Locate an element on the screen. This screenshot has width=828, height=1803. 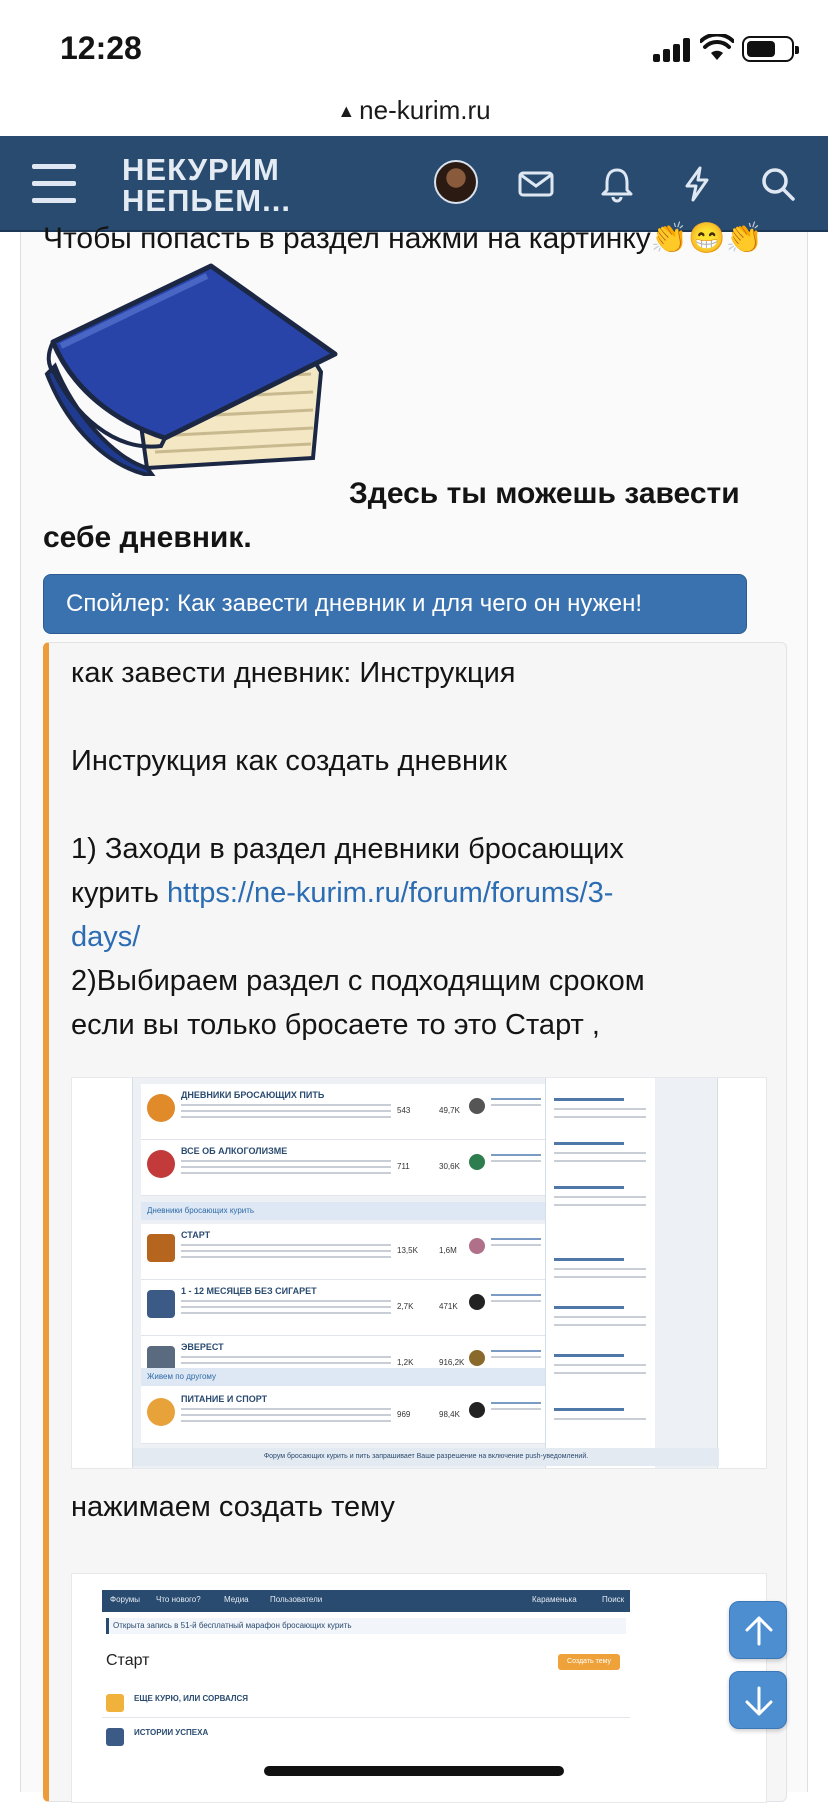
step2-line1: 2)Выбираем раздел с подходящим сроком is located at coordinates (358, 981).